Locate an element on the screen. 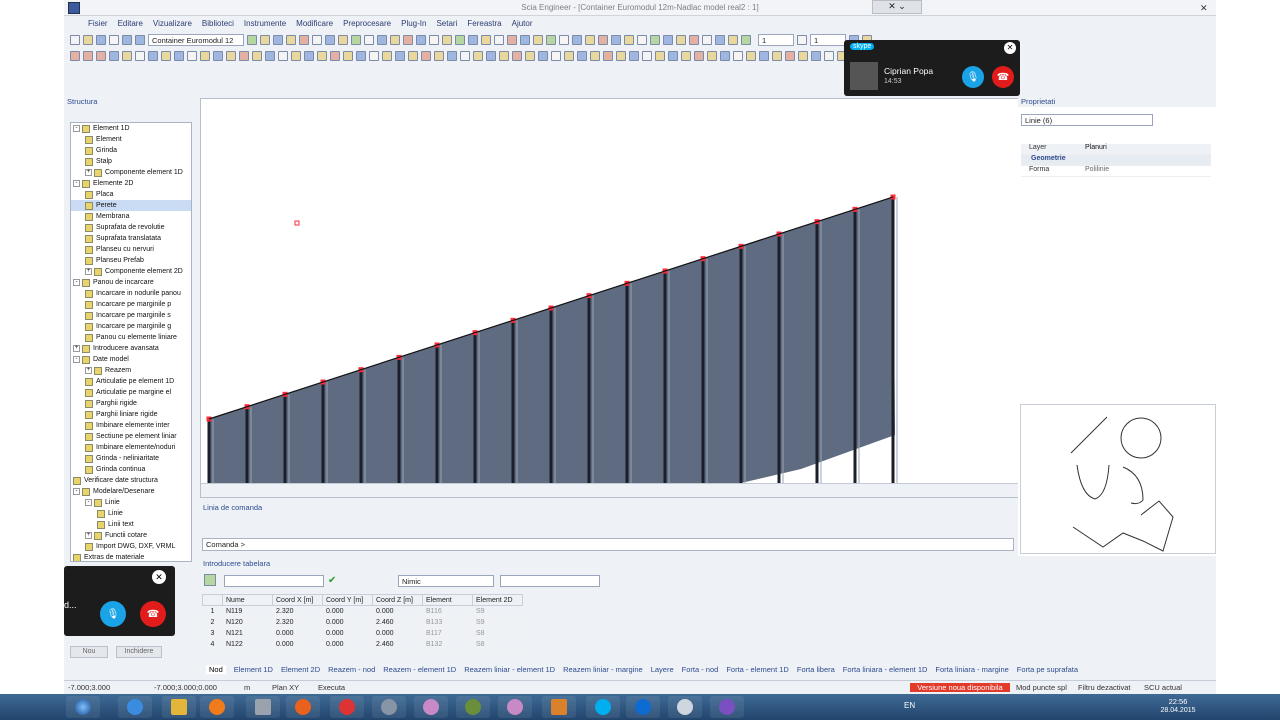  tree-item: Suprafata de revolutie is located at coordinates (131, 227).